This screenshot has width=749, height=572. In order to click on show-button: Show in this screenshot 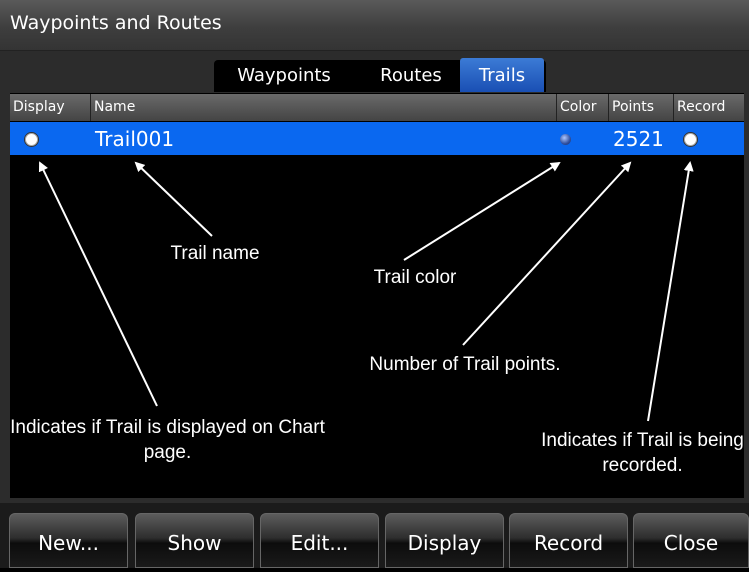, I will do `click(194, 540)`.